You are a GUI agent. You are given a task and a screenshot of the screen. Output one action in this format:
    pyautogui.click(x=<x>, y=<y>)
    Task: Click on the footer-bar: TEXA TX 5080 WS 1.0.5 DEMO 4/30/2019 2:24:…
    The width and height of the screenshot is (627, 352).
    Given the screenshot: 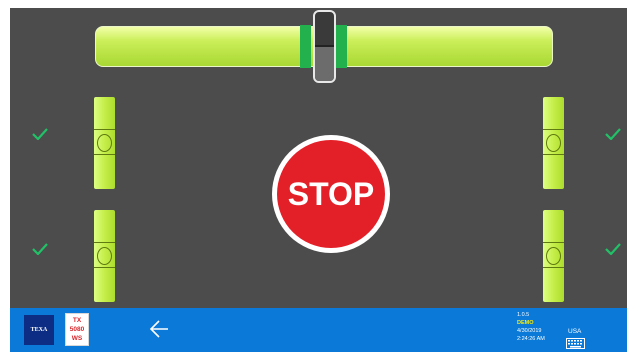 What is the action you would take?
    pyautogui.click(x=318, y=330)
    